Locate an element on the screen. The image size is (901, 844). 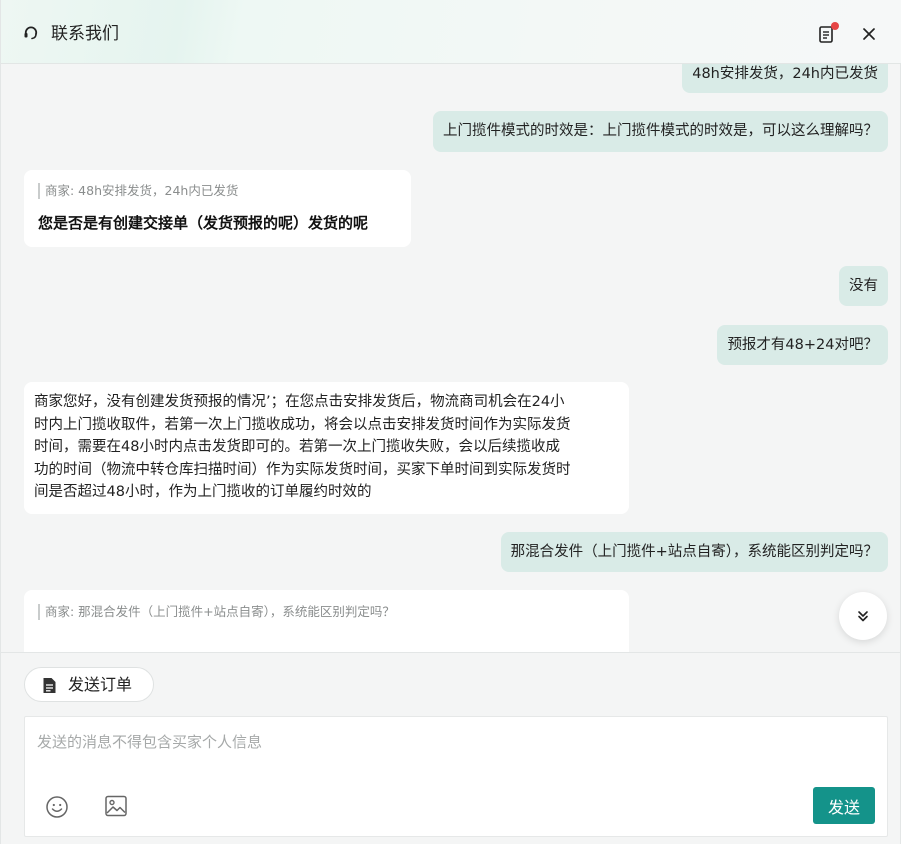
message-bubble-outgoing: 48h安排发货，24h内已发货 is located at coordinates (785, 78).